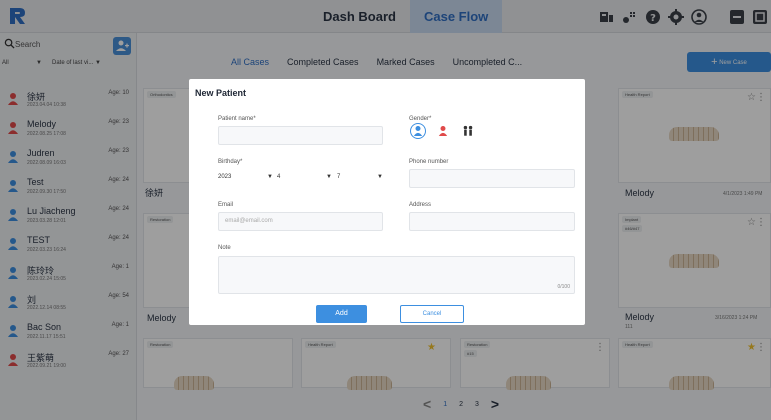 Image resolution: width=771 pixels, height=420 pixels. I want to click on patient-name-field, so click(300, 135).